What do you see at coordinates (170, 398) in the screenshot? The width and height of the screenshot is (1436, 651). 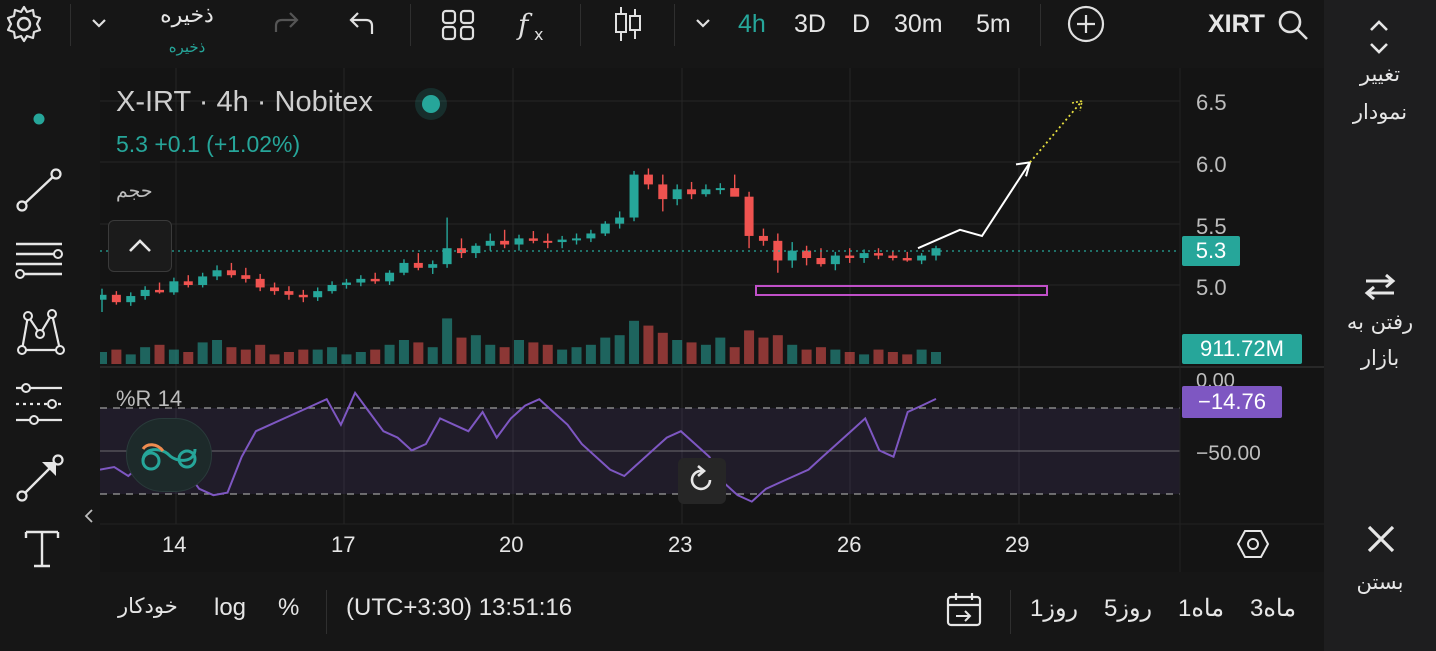 I see `indicator-period: 14` at bounding box center [170, 398].